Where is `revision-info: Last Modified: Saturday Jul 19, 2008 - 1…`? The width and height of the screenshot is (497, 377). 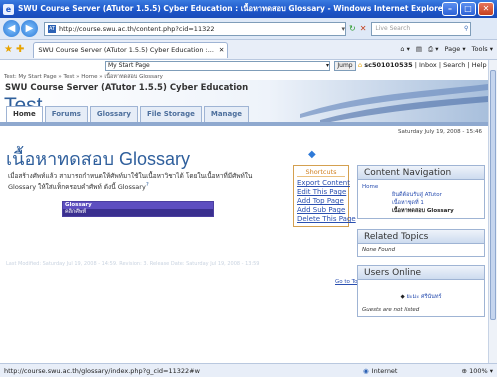 revision-info: Last Modified: Saturday Jul 19, 2008 - 1… is located at coordinates (133, 264).